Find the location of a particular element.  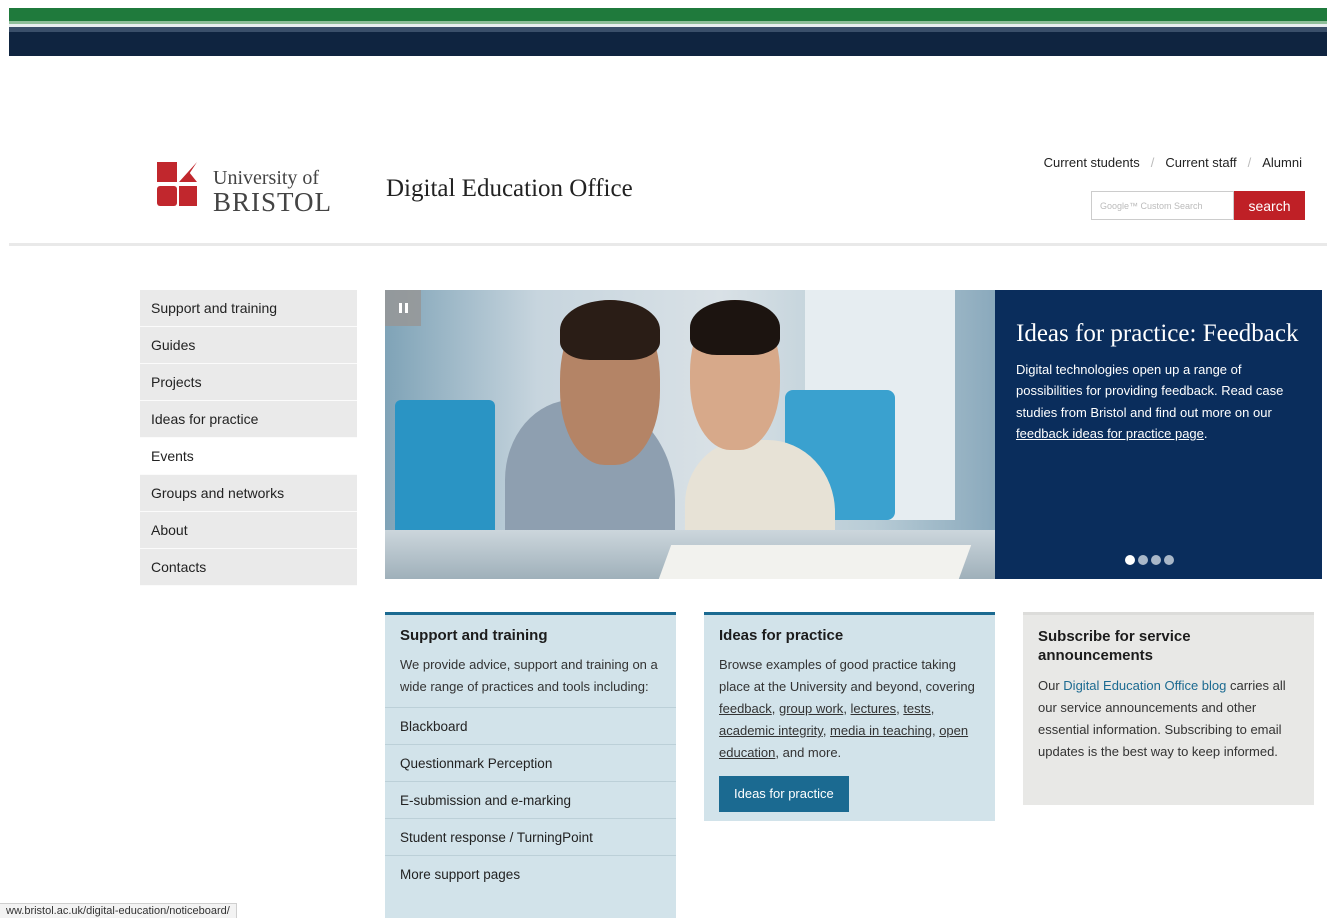

nav-item-contacts: Contacts is located at coordinates (248, 567).